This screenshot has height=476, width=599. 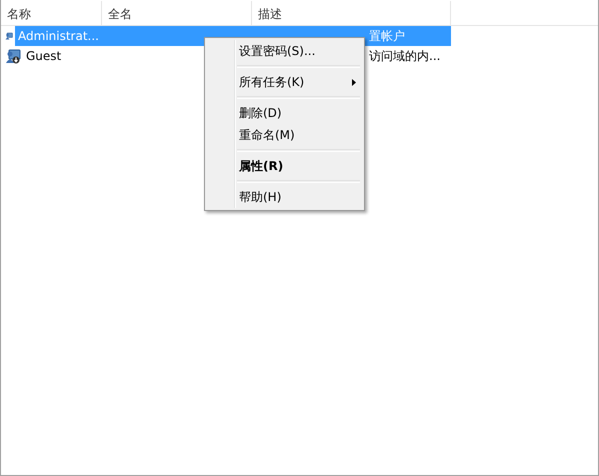 What do you see at coordinates (351, 13) in the screenshot?
I see `column-header: 描述` at bounding box center [351, 13].